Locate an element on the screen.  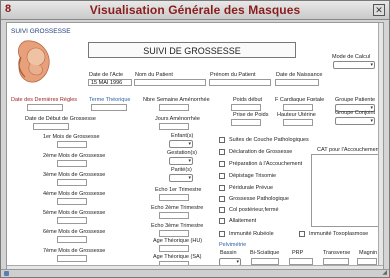
magnin-field is located at coordinates (367, 261).